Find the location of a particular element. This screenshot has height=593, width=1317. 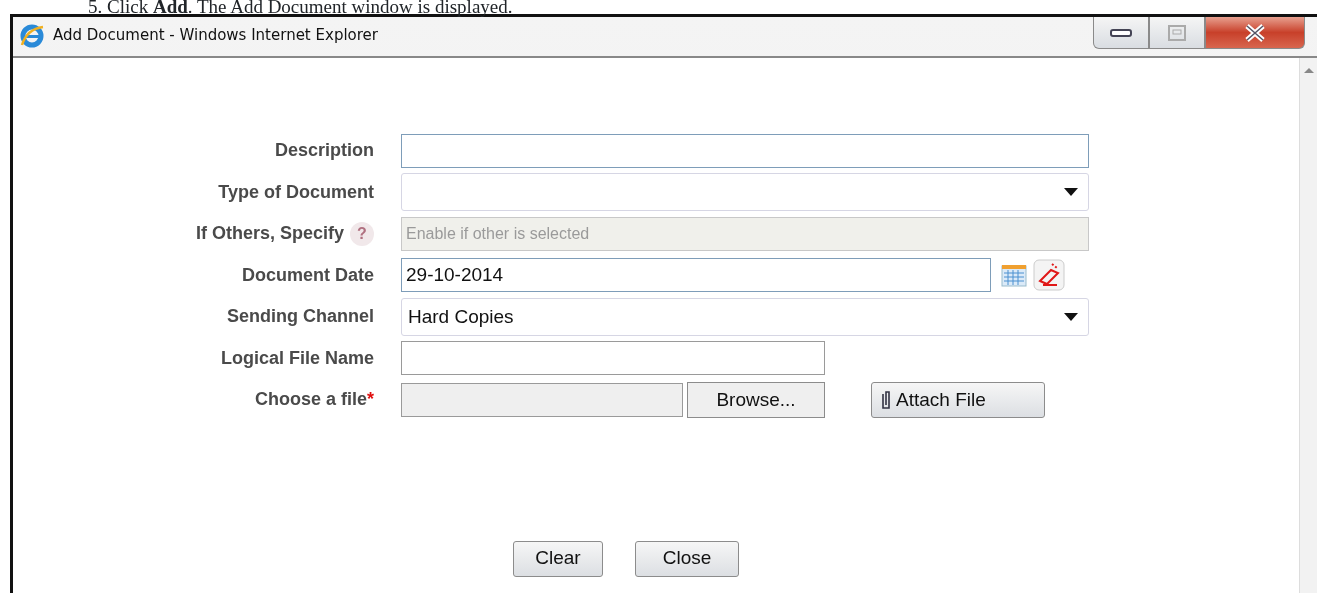

close-window-button is located at coordinates (1255, 33).